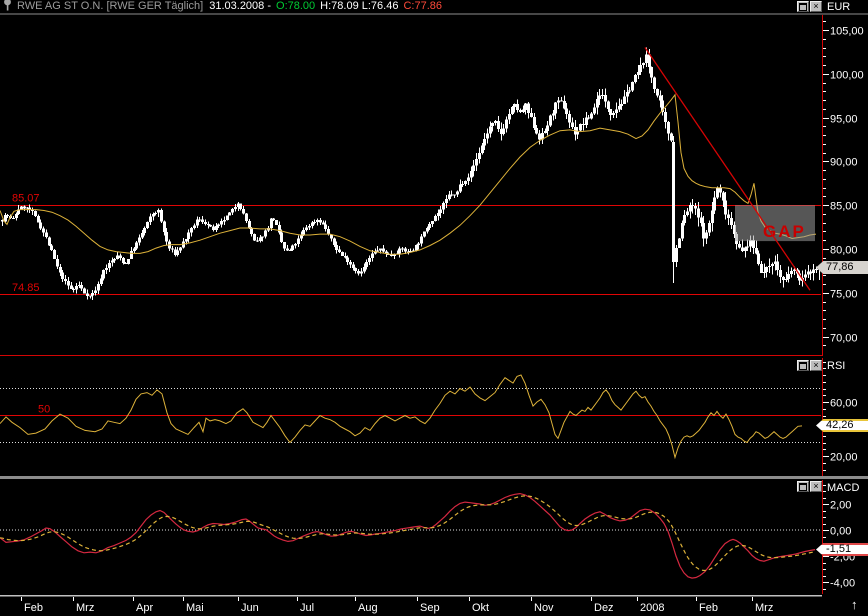 This screenshot has height=616, width=868. What do you see at coordinates (844, 404) in the screenshot?
I see `svg-text: 60,00` at bounding box center [844, 404].